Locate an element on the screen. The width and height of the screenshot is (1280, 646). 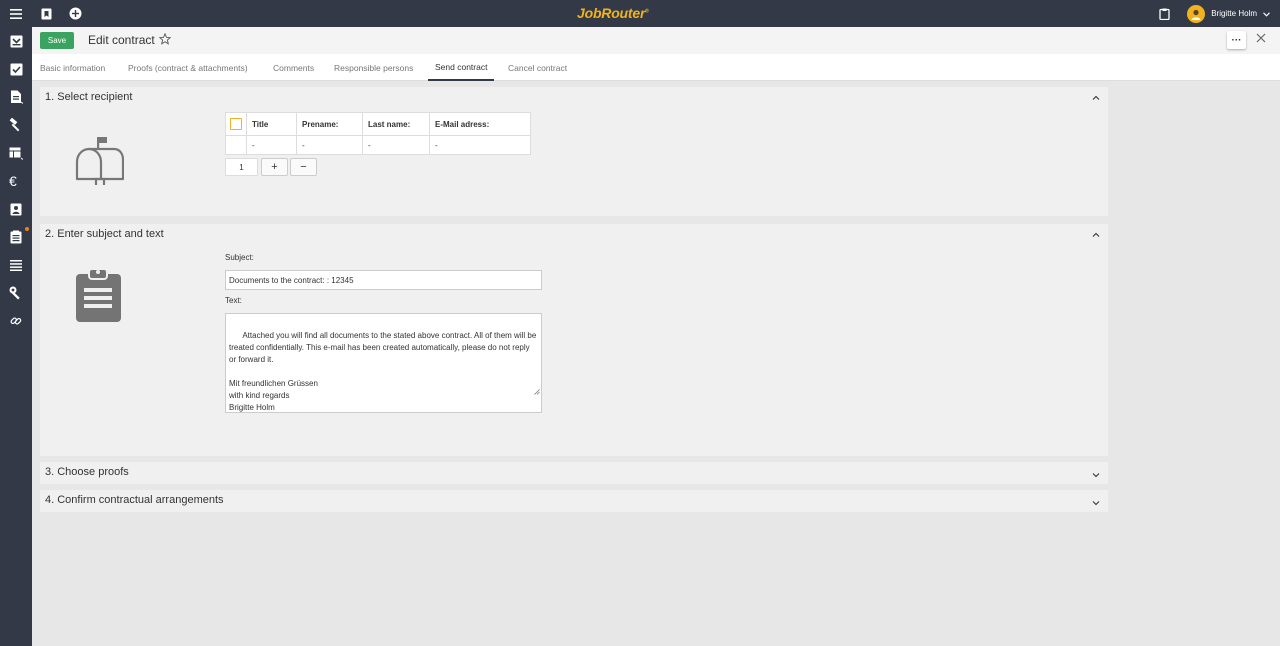
inbox-icon is located at coordinates (16, 41).